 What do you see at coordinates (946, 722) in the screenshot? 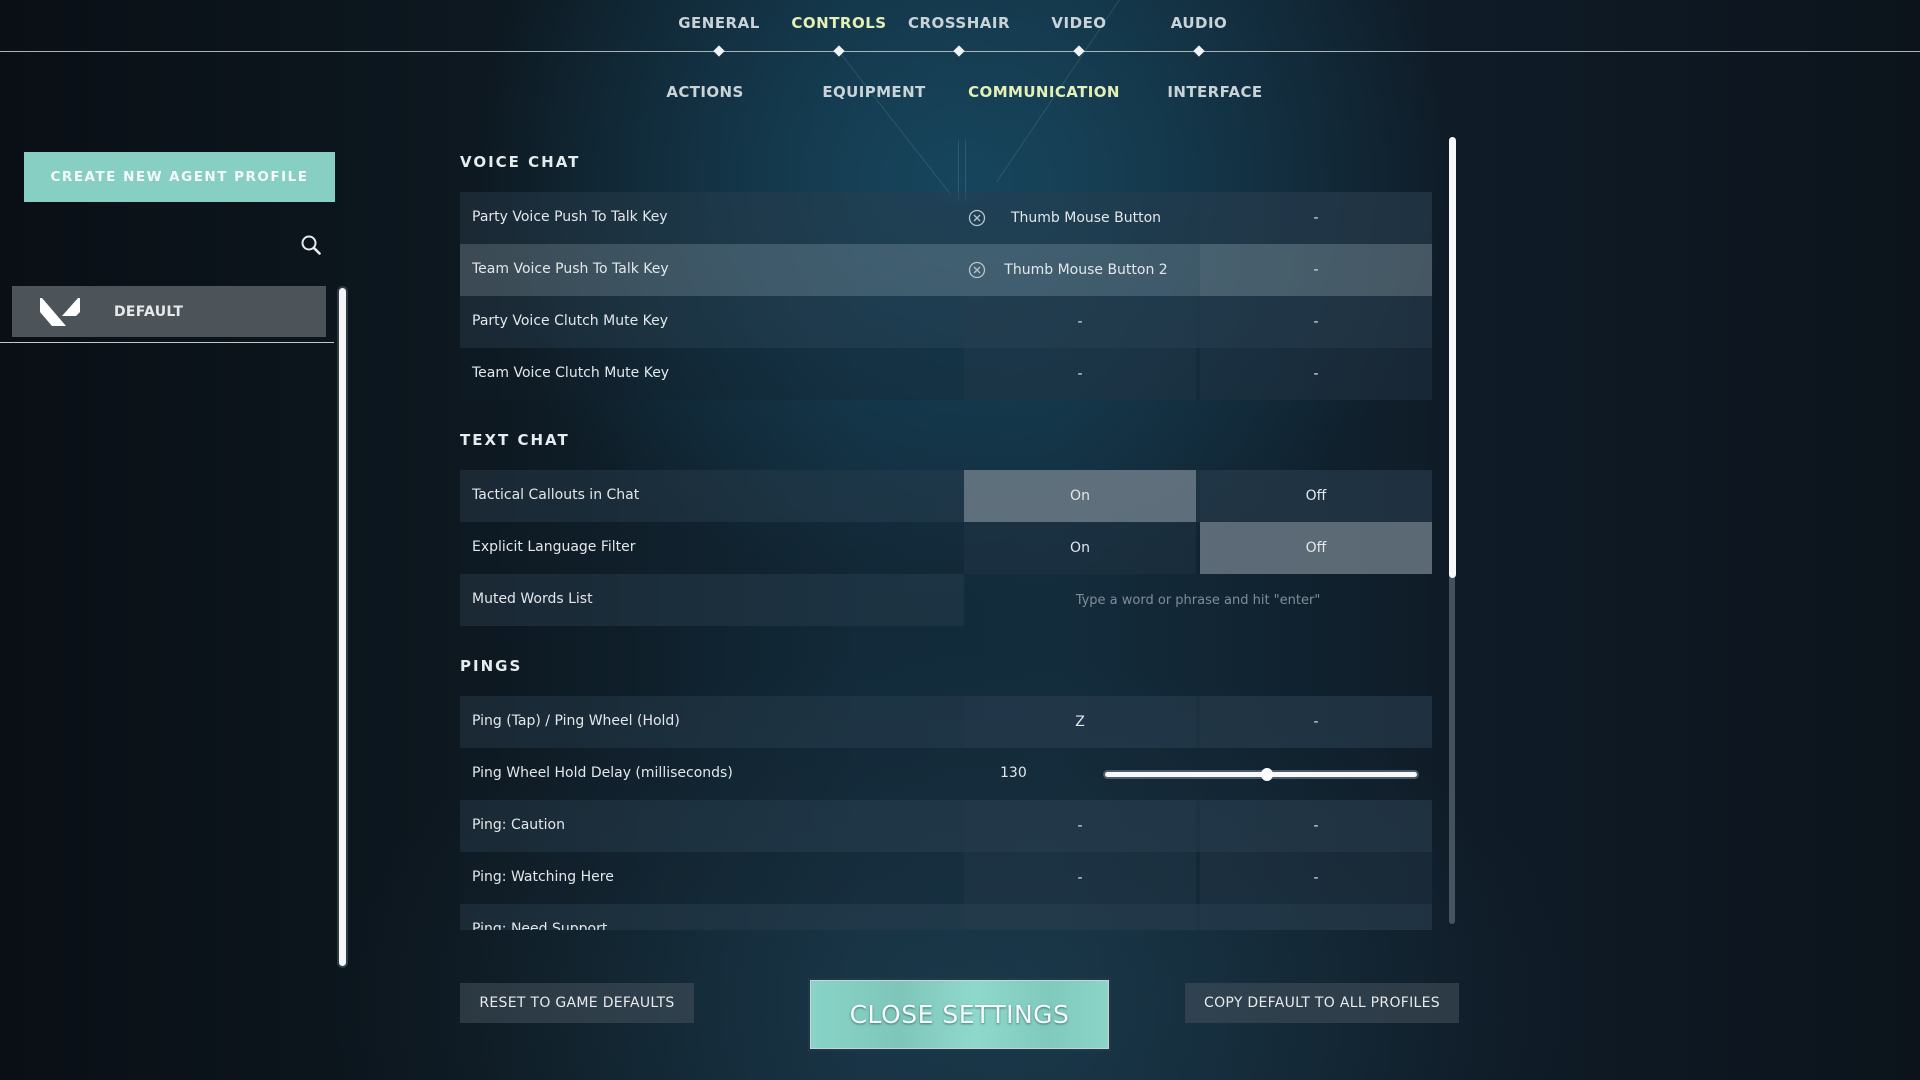
I see `setting-row: Ping (Tap) / Ping Wheel (Hold) Z -` at bounding box center [946, 722].